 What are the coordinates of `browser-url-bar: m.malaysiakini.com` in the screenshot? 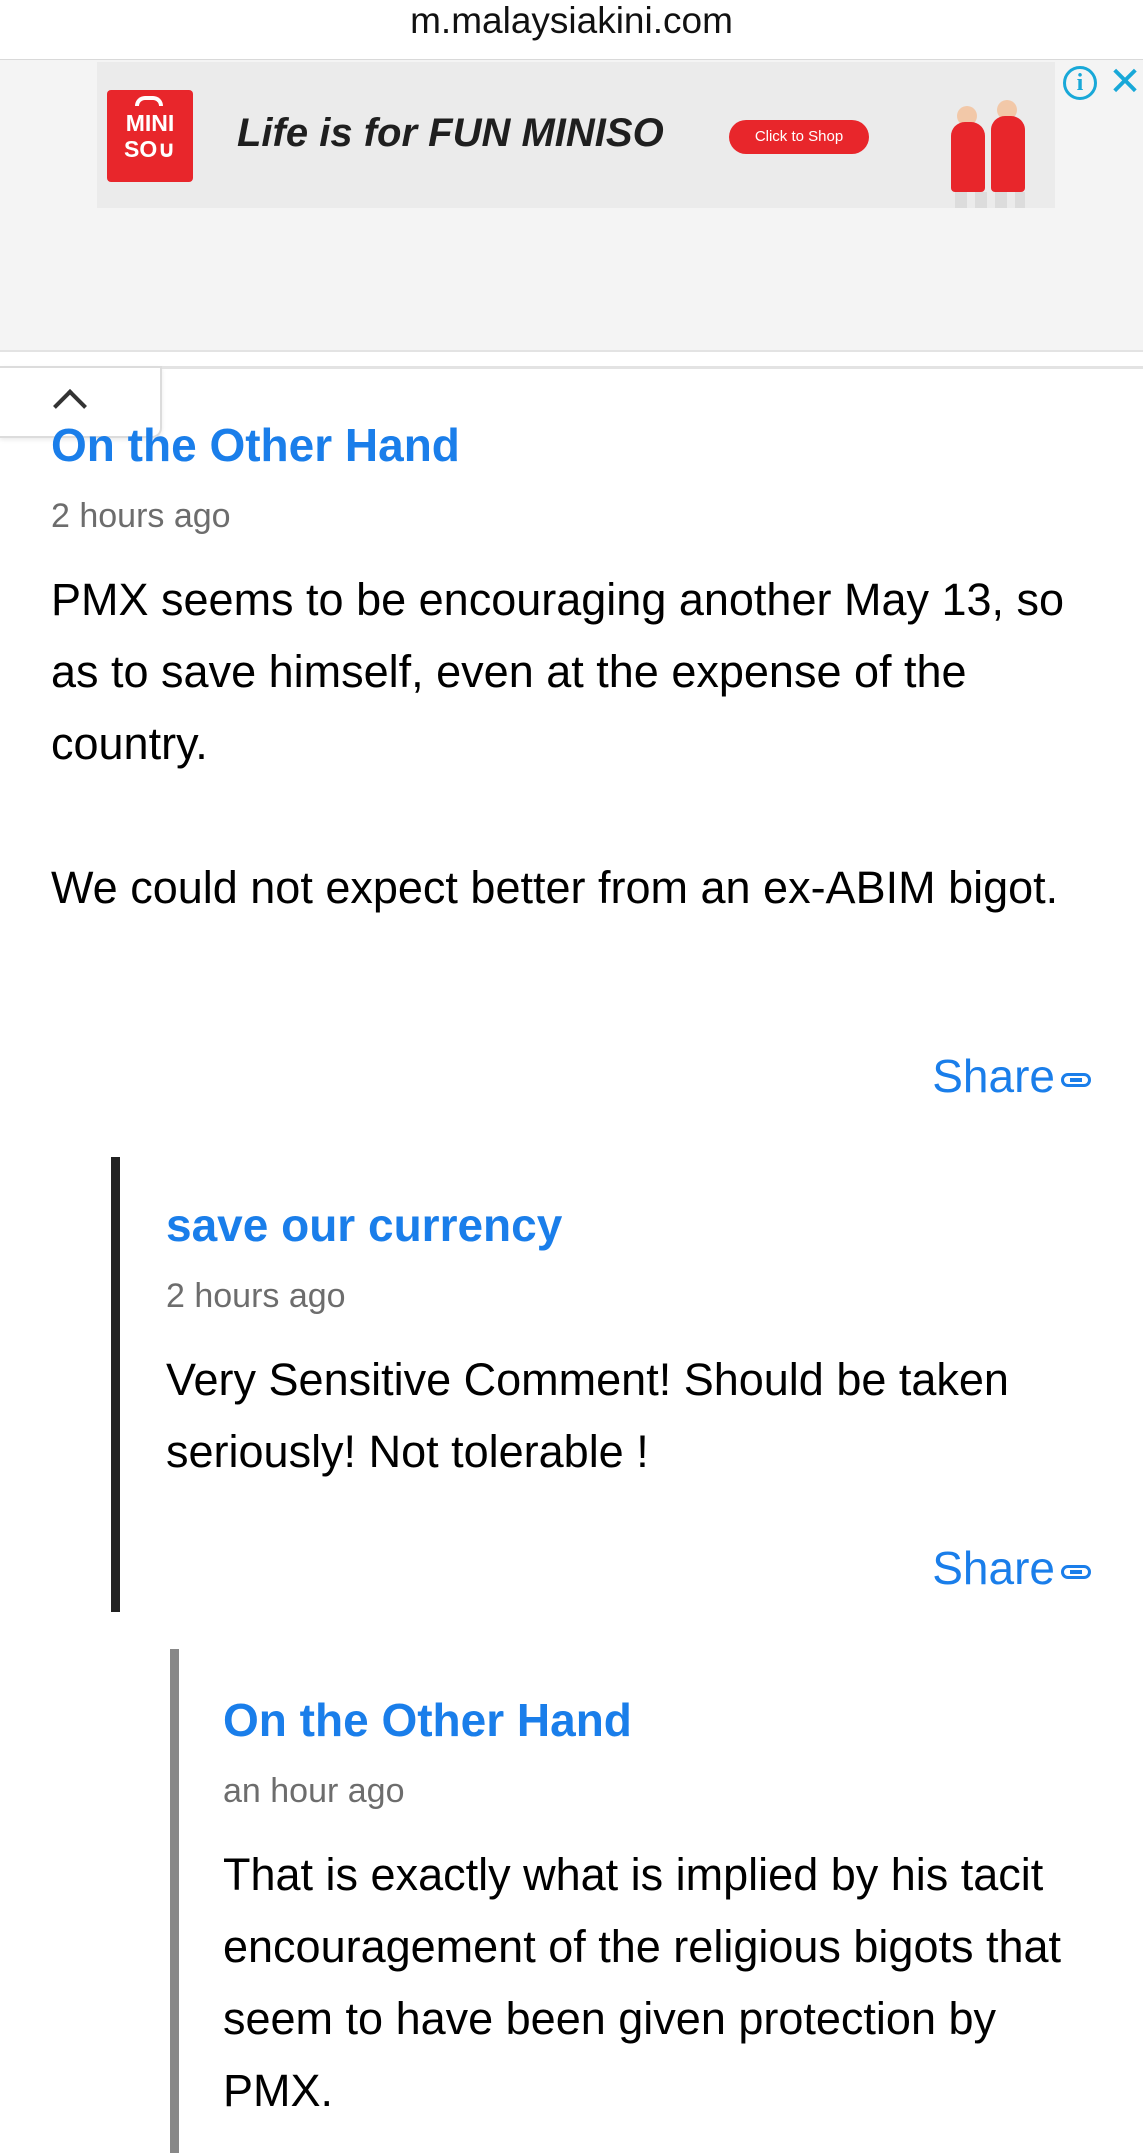 It's located at (571, 30).